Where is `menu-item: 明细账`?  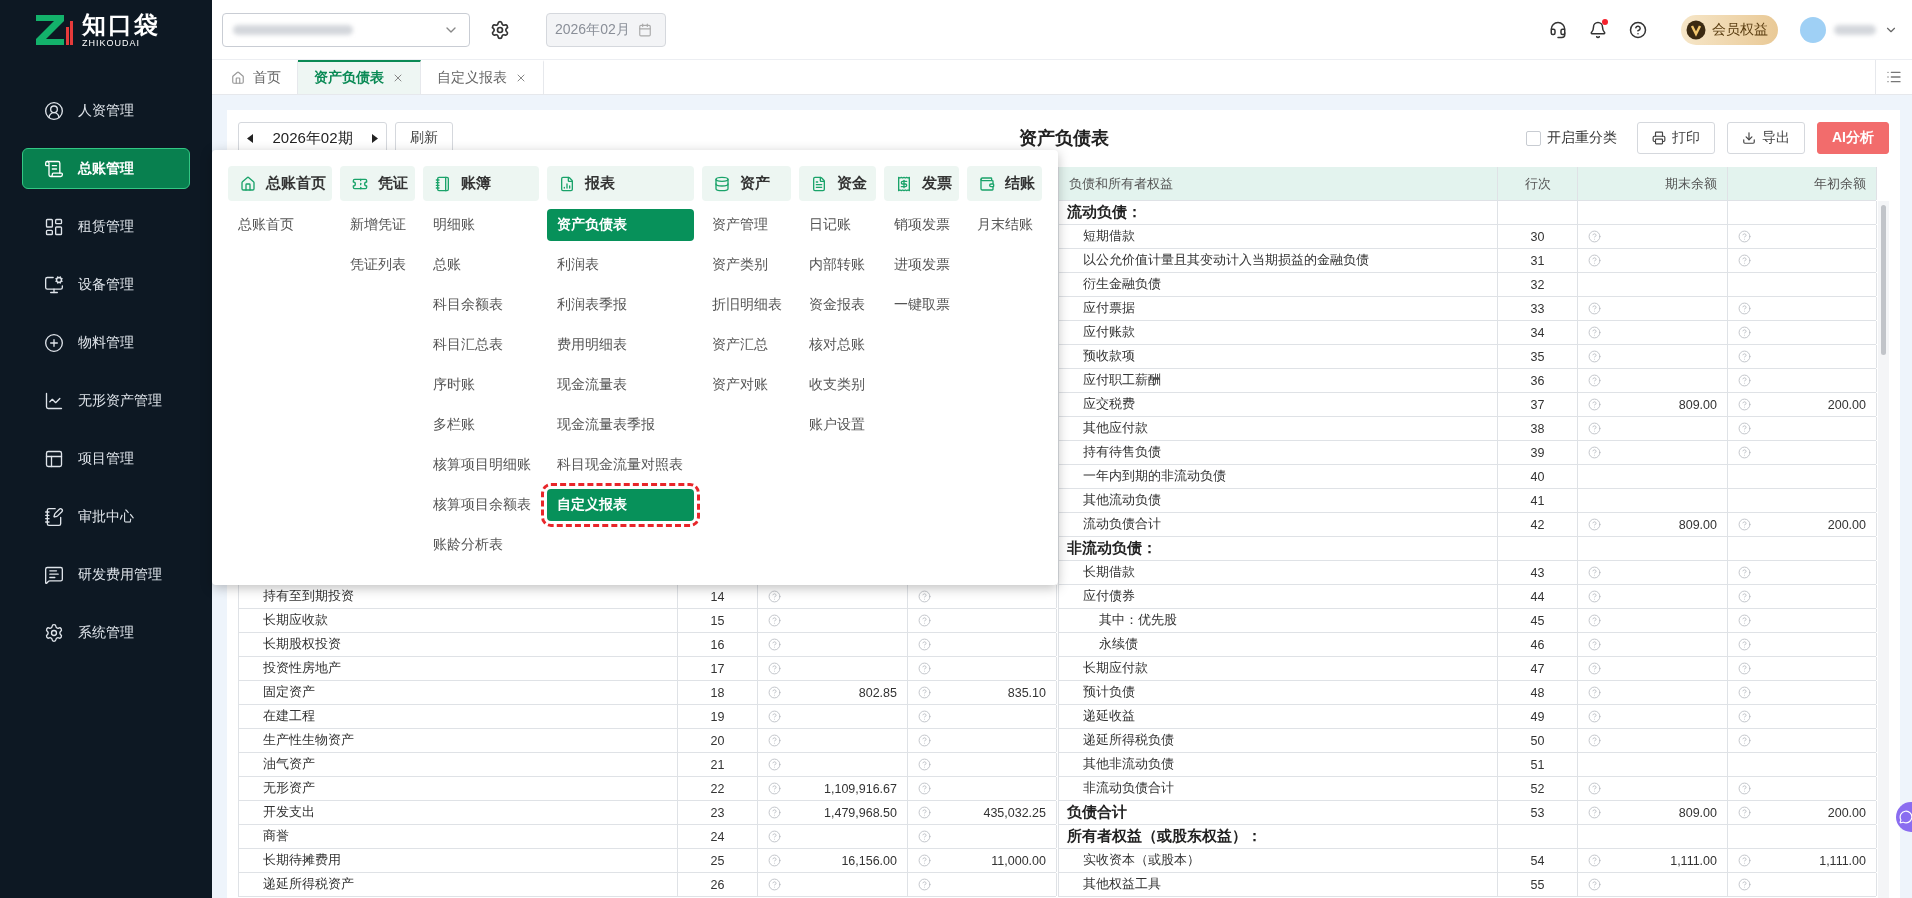
menu-item: 明细账 is located at coordinates (481, 225).